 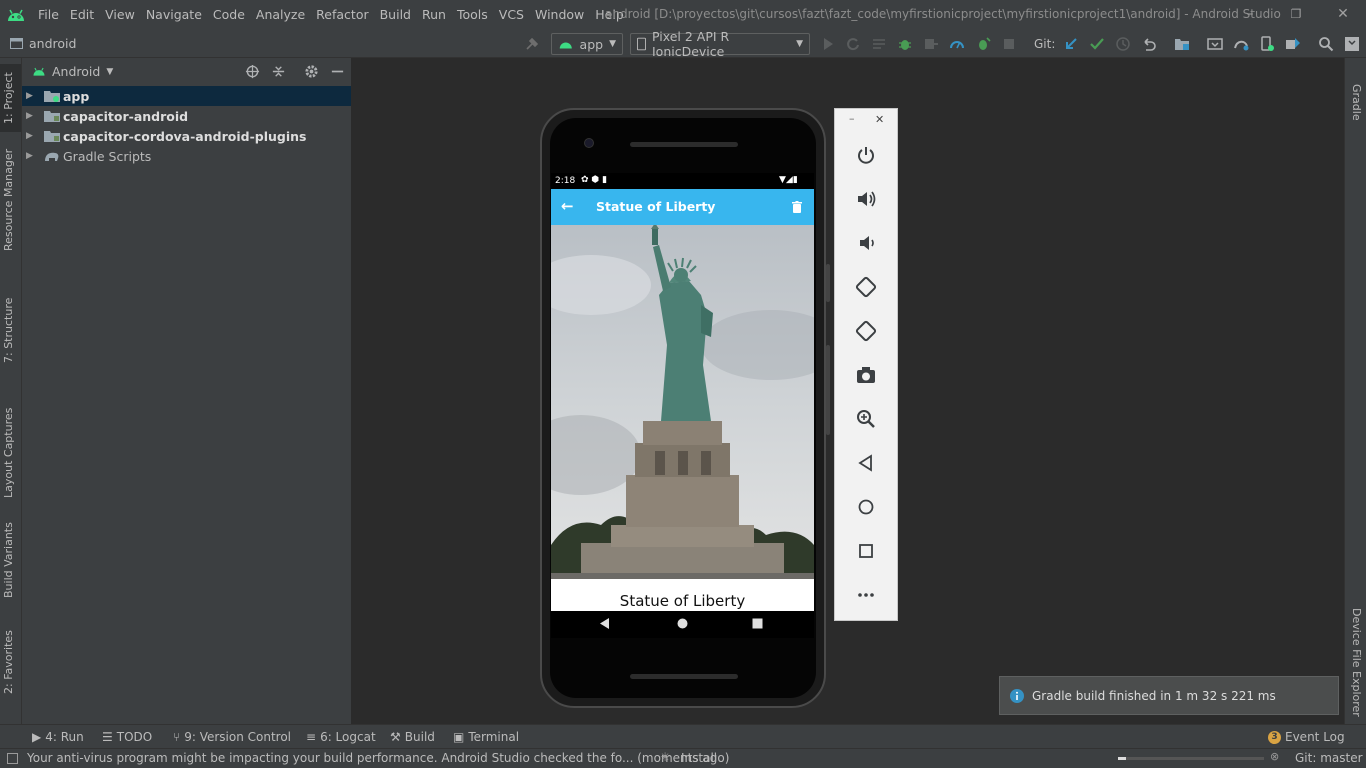 I want to click on home-icon, so click(x=866, y=507).